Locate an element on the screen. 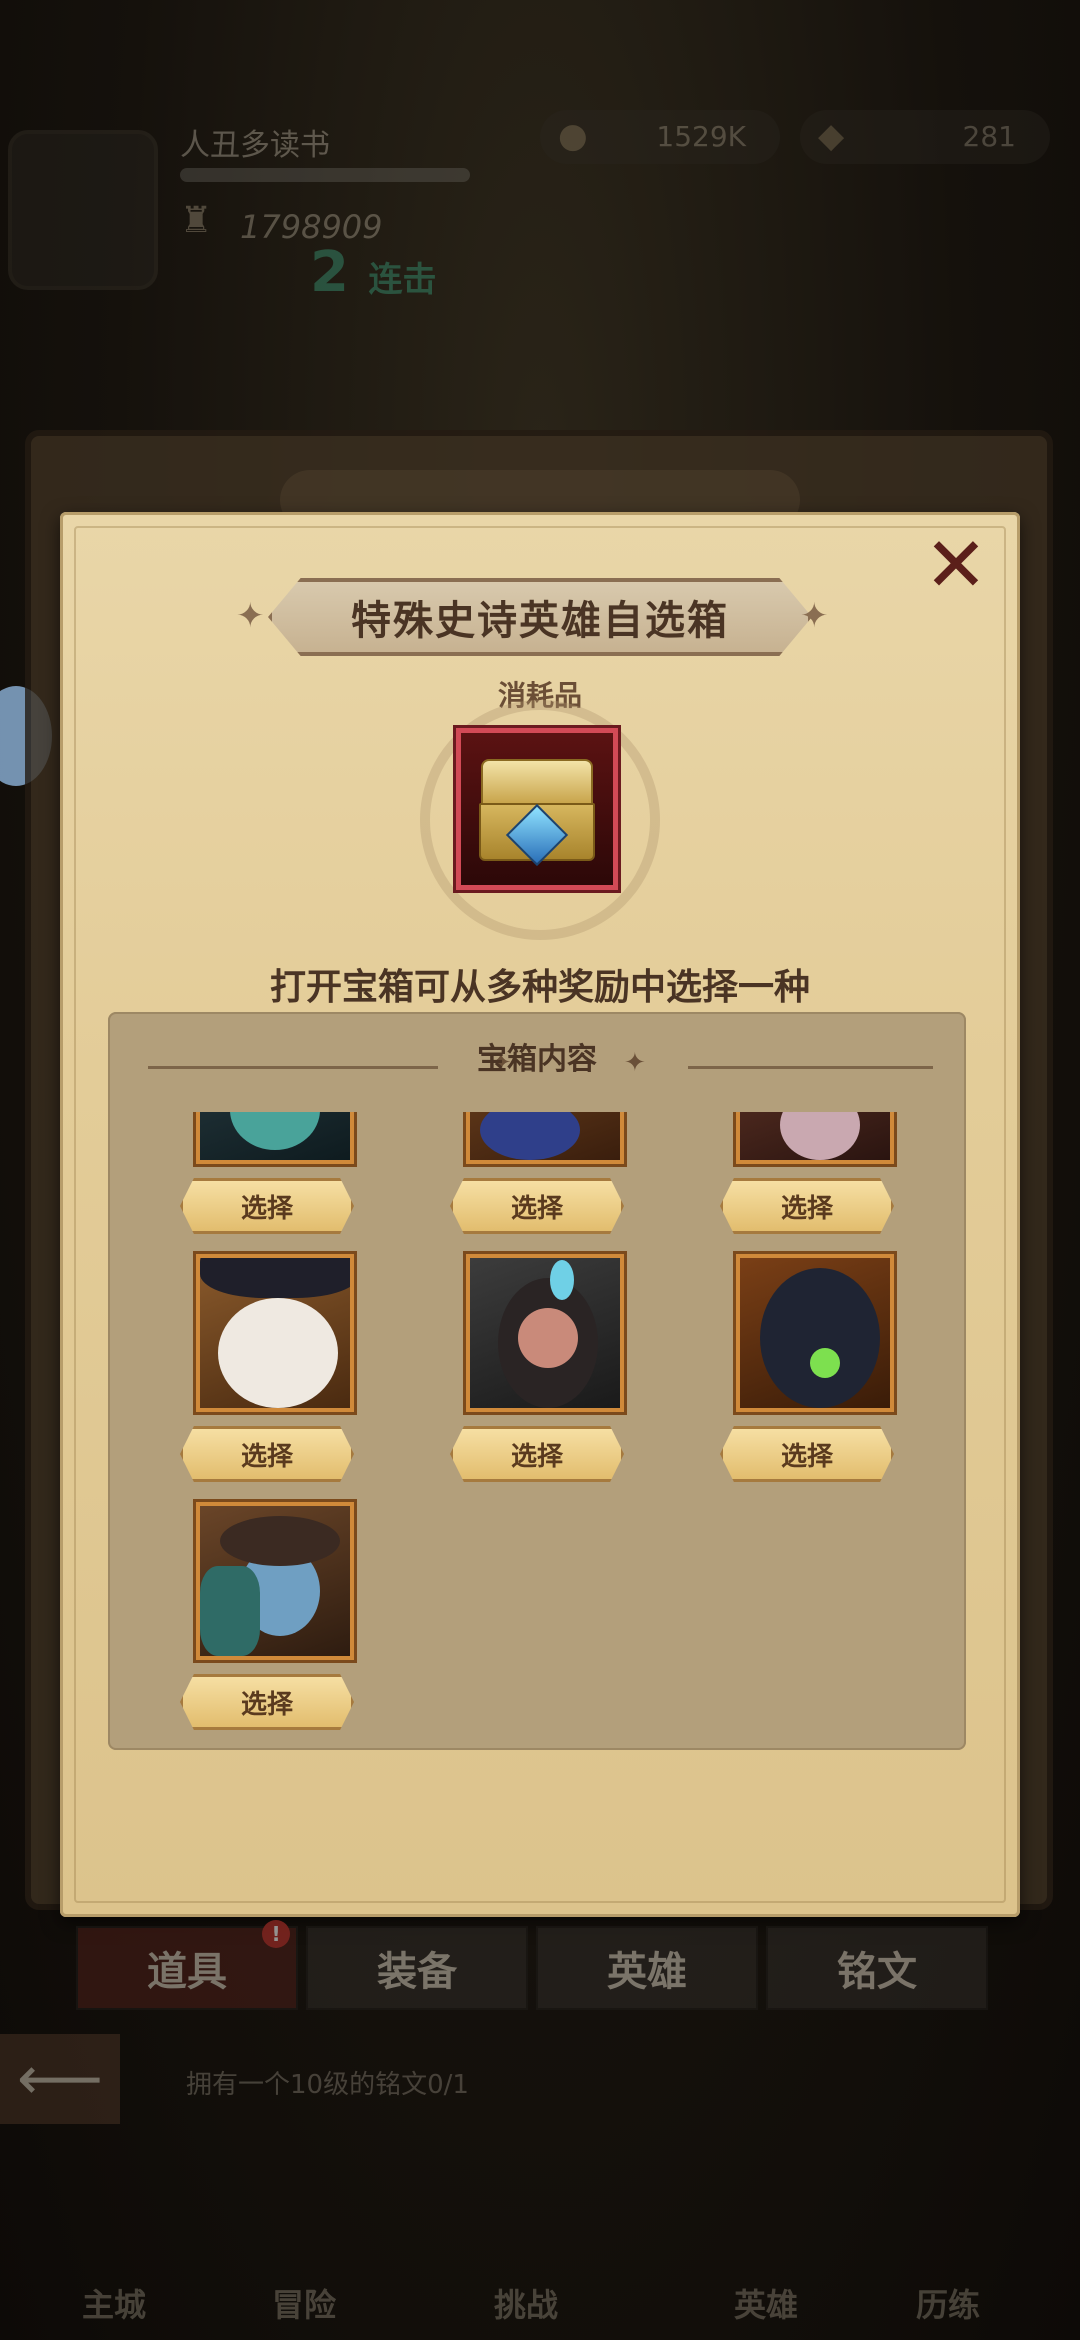 The image size is (1080, 2340). item-description: 打开宝箱可从多种奖励中选择一种 is located at coordinates (539, 987).